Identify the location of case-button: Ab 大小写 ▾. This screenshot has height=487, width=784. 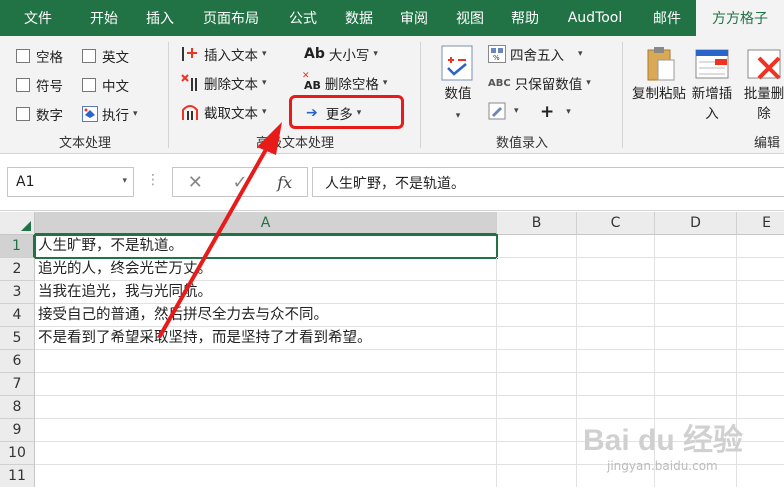
(341, 54).